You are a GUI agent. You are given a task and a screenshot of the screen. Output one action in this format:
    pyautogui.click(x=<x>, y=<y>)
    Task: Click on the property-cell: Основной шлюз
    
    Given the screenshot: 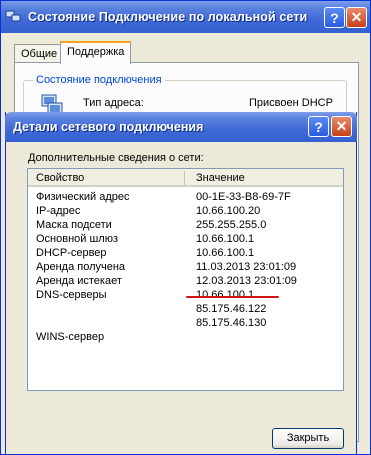 What is the action you would take?
    pyautogui.click(x=77, y=239)
    